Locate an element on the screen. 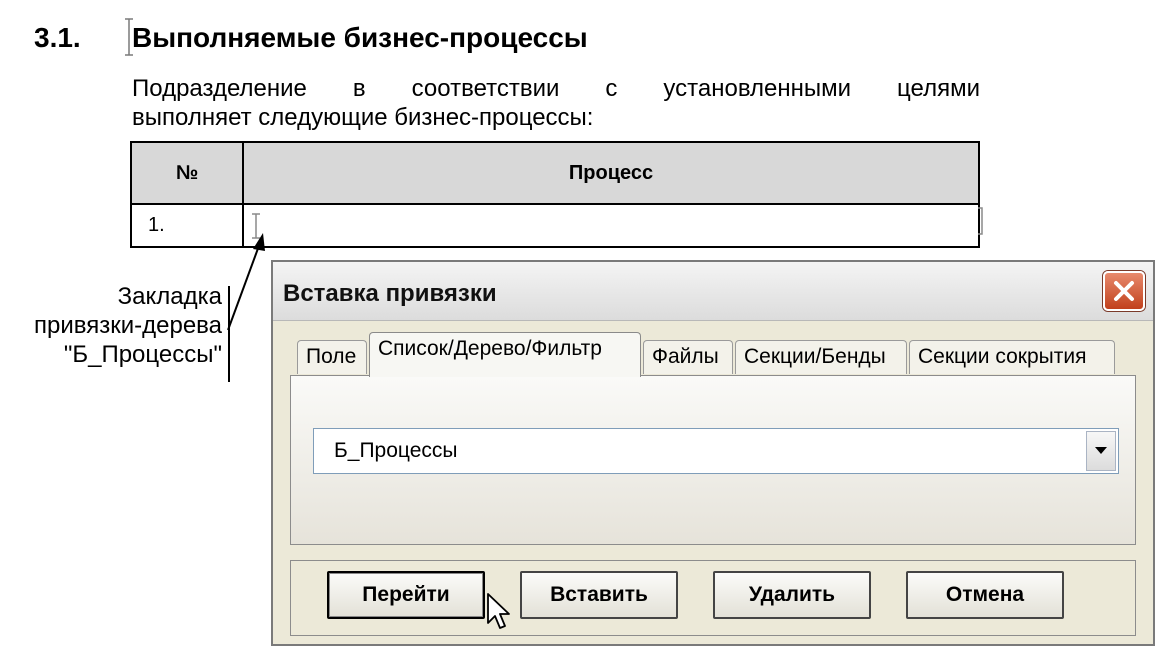  section-title: Выполняемые бизнес-процессы is located at coordinates (360, 37).